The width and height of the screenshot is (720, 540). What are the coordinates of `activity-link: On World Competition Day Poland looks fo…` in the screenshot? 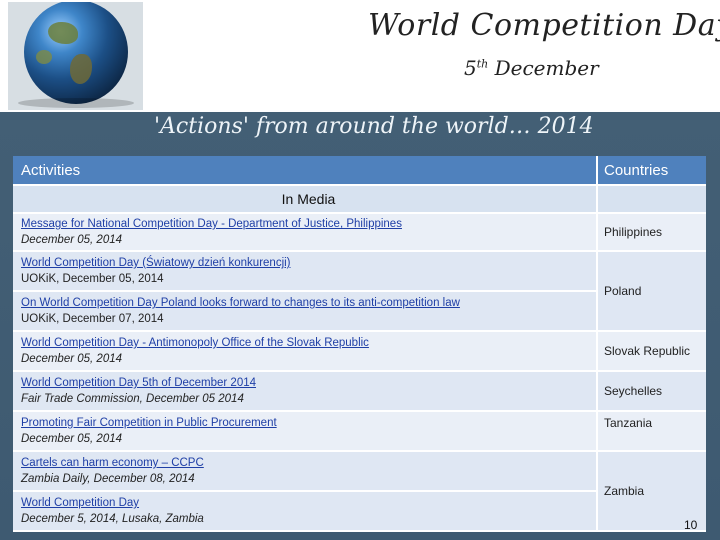 It's located at (240, 303).